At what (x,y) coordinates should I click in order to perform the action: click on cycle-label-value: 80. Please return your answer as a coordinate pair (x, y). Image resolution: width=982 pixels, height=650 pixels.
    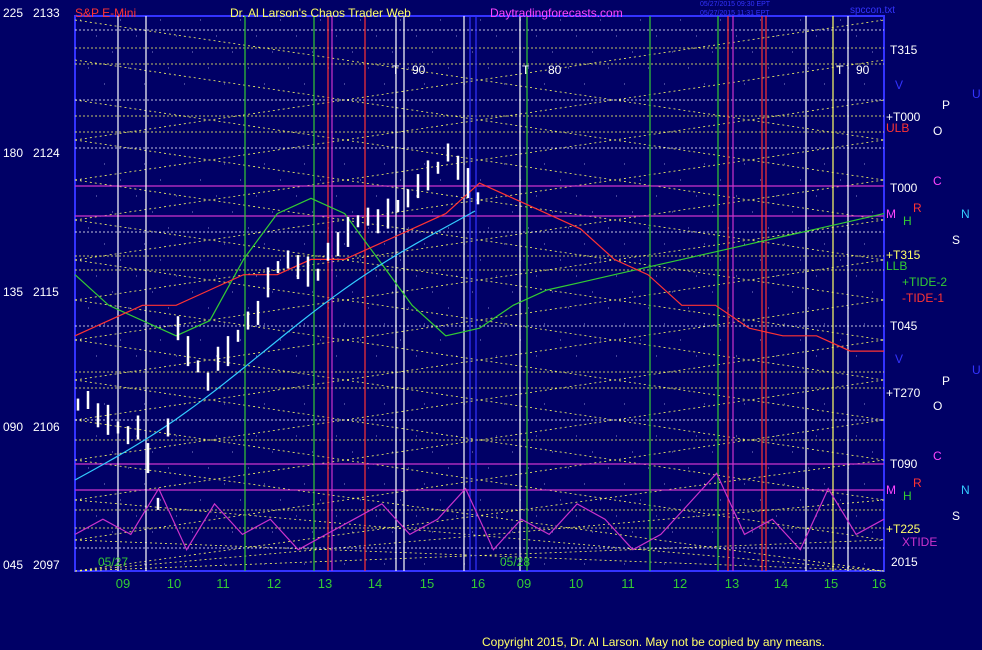
    Looking at the image, I should click on (555, 70).